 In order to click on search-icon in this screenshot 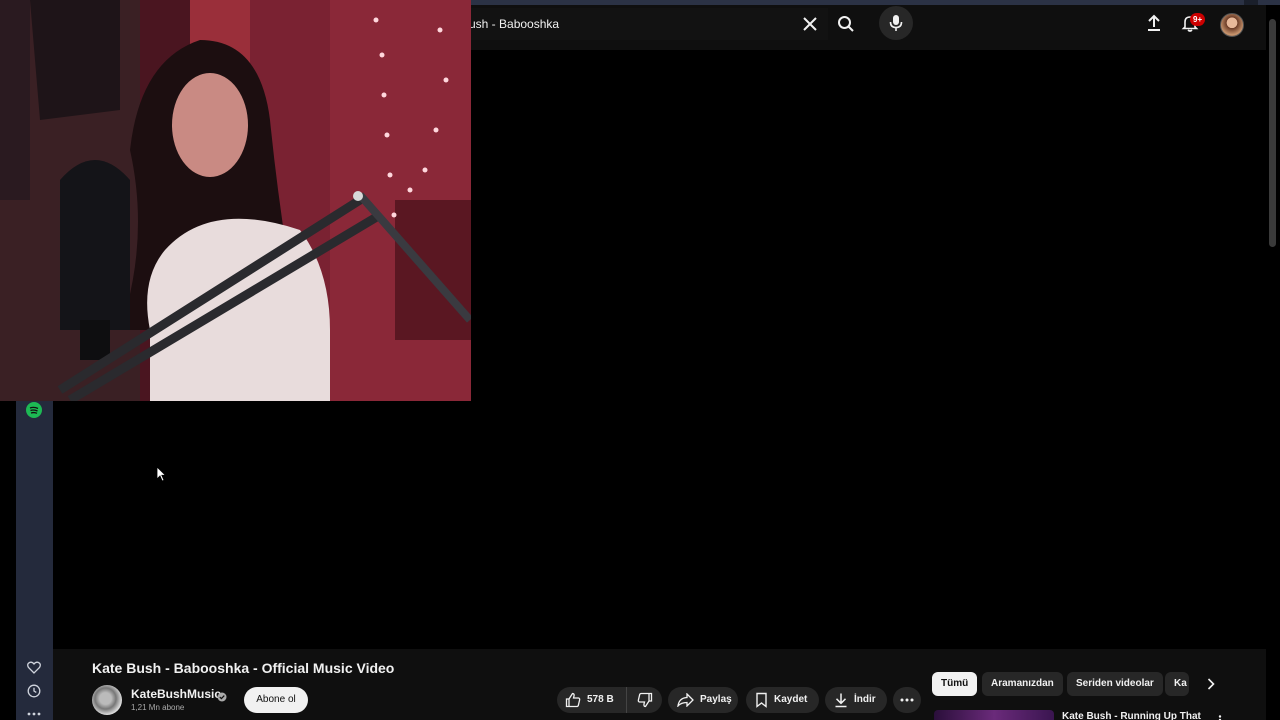, I will do `click(846, 24)`.